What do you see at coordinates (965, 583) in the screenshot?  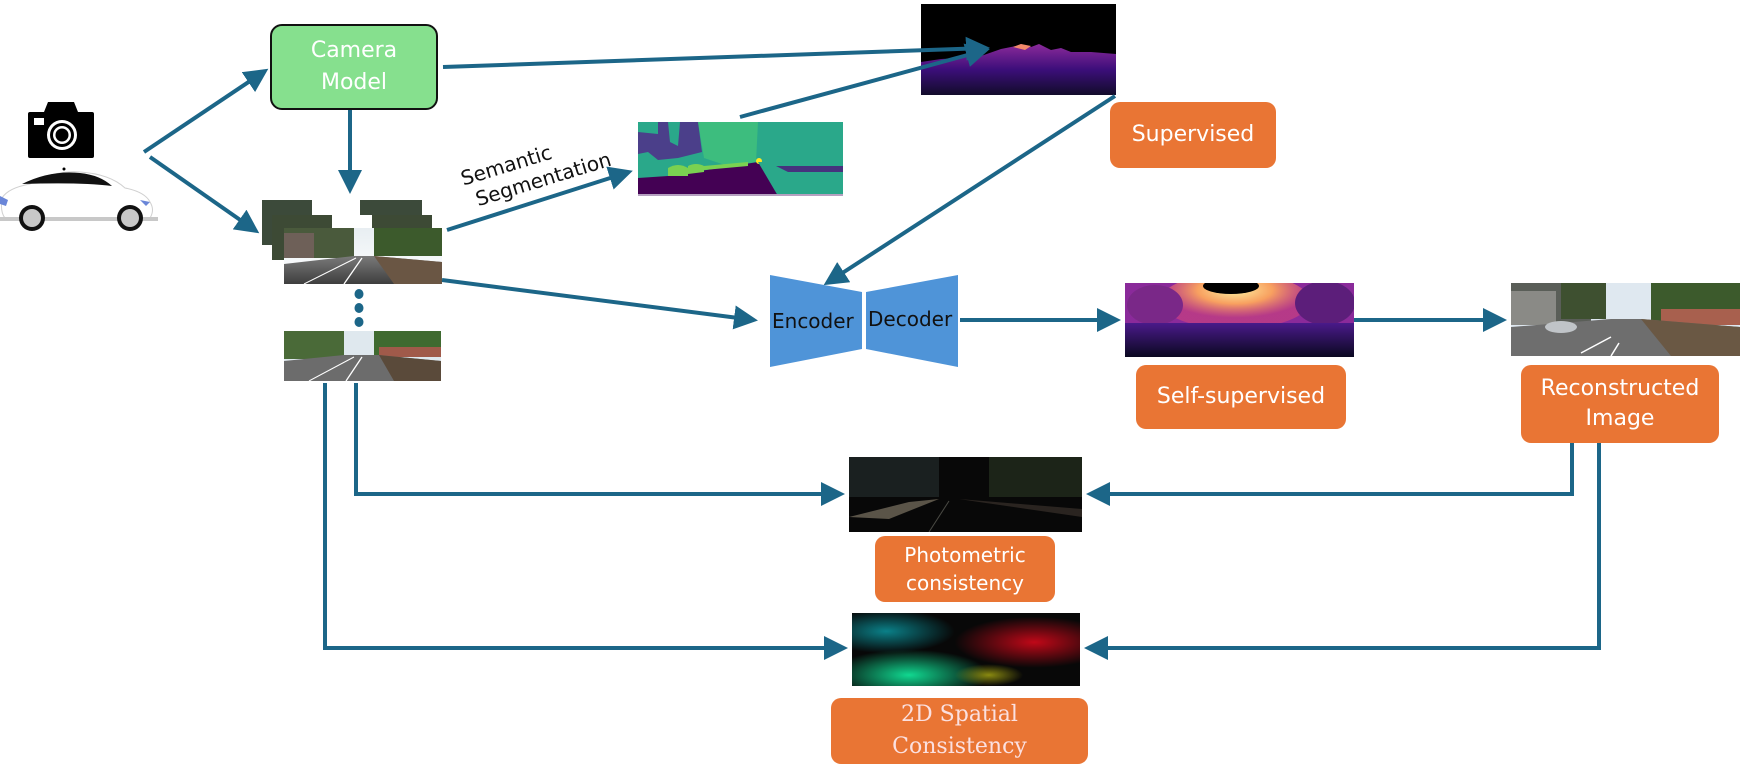 I see `photometric-text-line2: consistency` at bounding box center [965, 583].